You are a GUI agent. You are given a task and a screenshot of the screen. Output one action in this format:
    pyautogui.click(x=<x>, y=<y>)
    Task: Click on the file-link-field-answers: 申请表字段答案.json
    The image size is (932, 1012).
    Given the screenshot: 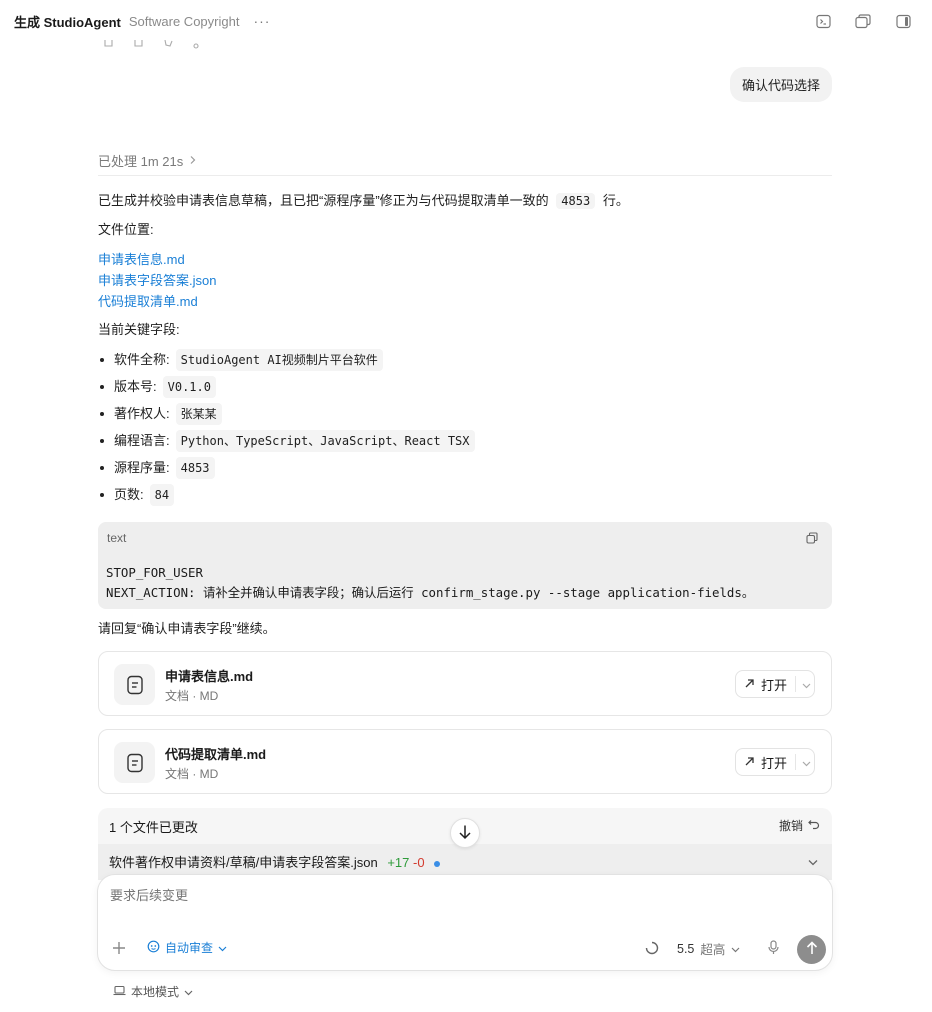 What is the action you would take?
    pyautogui.click(x=465, y=280)
    